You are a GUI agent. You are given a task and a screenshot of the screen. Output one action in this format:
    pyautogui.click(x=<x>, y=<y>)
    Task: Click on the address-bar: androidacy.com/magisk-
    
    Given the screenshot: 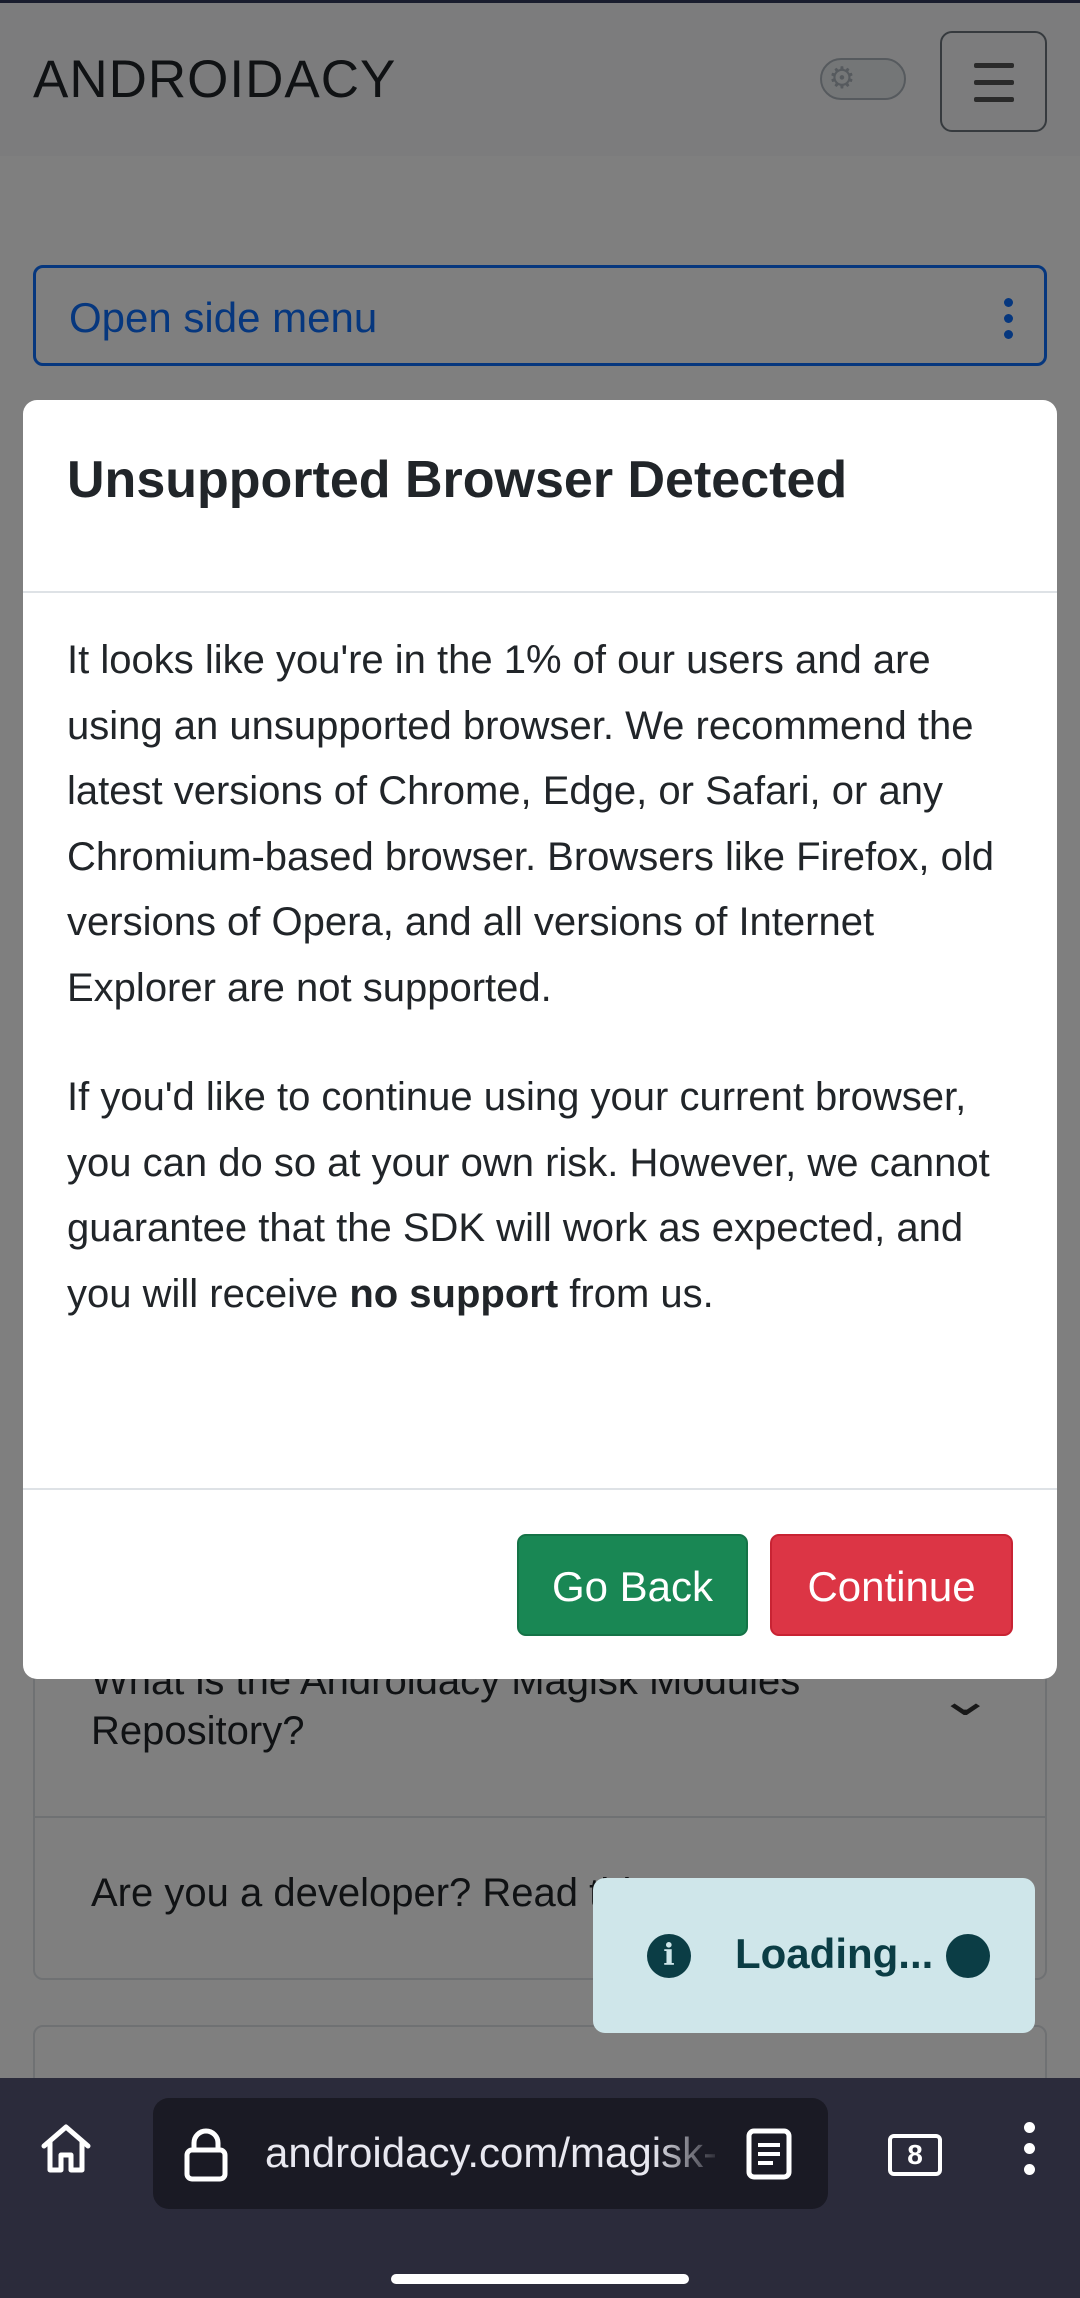 What is the action you would take?
    pyautogui.click(x=490, y=2153)
    